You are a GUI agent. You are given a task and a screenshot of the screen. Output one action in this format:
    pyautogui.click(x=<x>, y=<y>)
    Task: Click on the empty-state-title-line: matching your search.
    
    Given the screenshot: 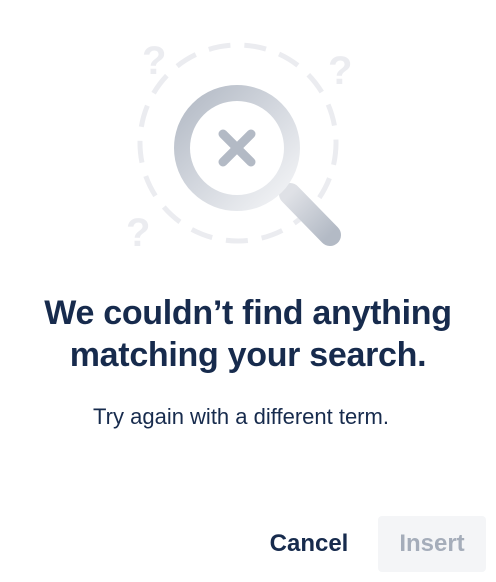 What is the action you would take?
    pyautogui.click(x=248, y=355)
    